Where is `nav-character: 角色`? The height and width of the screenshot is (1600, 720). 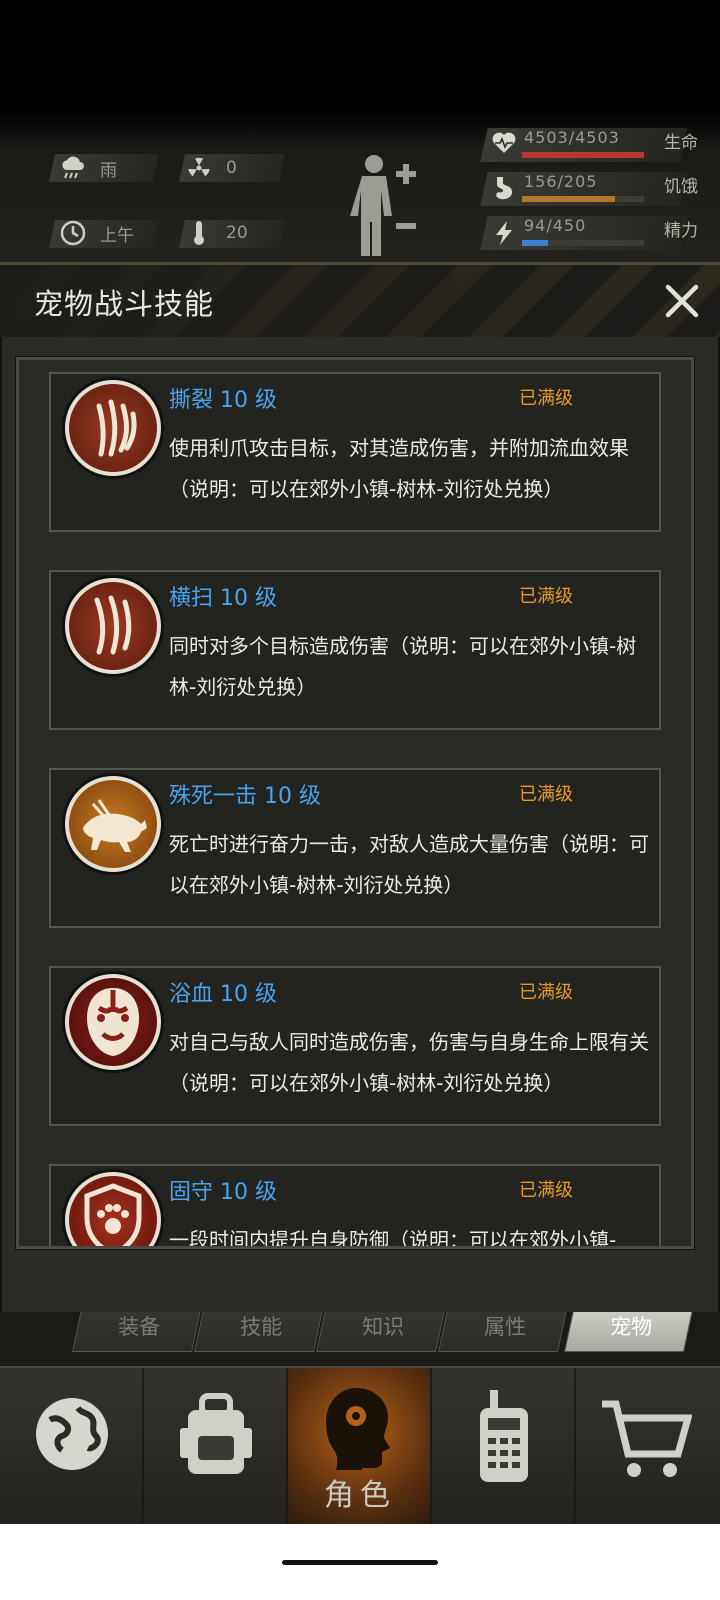
nav-character: 角色 is located at coordinates (360, 1447).